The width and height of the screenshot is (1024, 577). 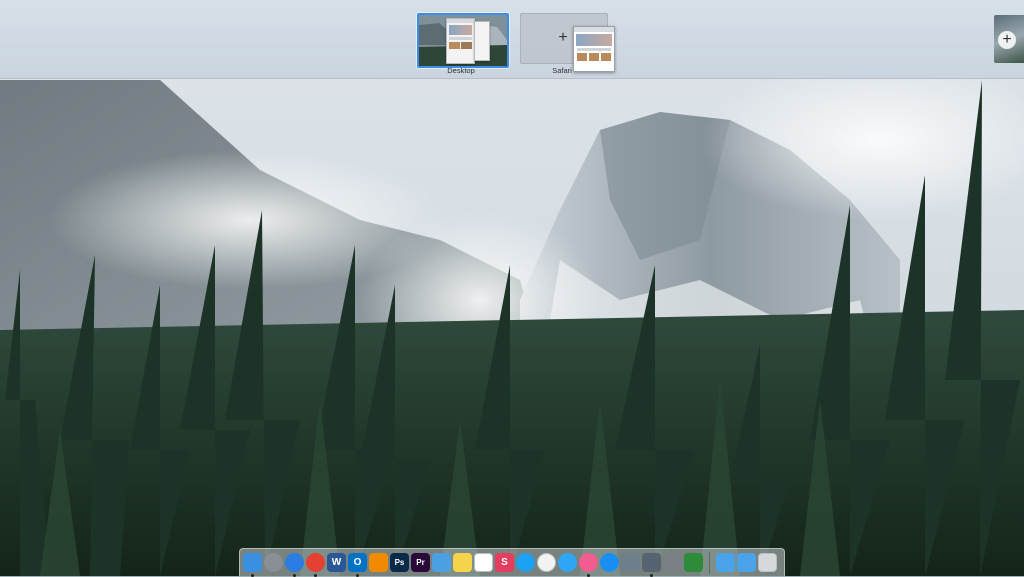 What do you see at coordinates (693, 562) in the screenshot?
I see `camtasia-icon` at bounding box center [693, 562].